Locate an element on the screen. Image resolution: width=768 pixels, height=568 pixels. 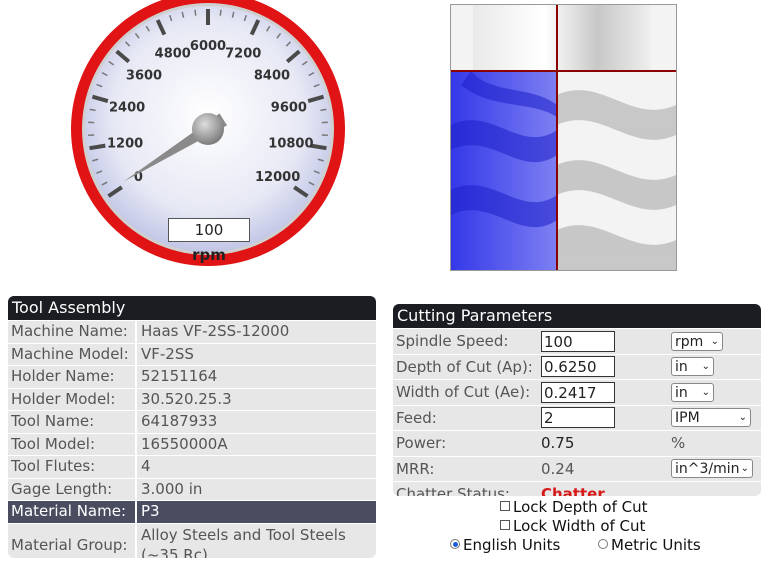
row-value: P3 is located at coordinates (150, 511).